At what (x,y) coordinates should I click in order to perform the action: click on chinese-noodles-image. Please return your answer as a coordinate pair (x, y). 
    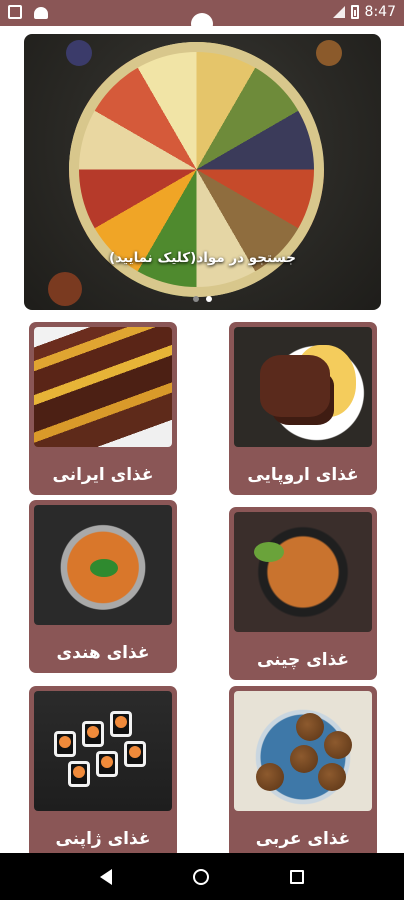
    Looking at the image, I should click on (303, 572).